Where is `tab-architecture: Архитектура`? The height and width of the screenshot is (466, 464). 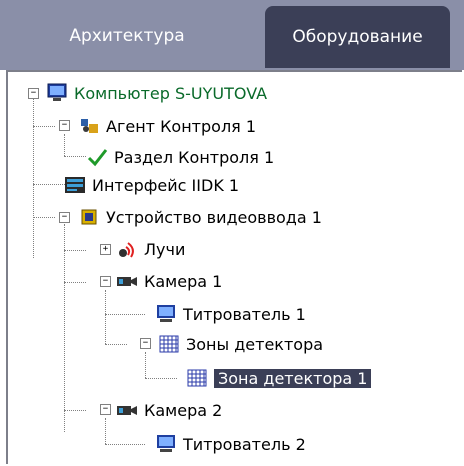 tab-architecture: Архитектура is located at coordinates (127, 36).